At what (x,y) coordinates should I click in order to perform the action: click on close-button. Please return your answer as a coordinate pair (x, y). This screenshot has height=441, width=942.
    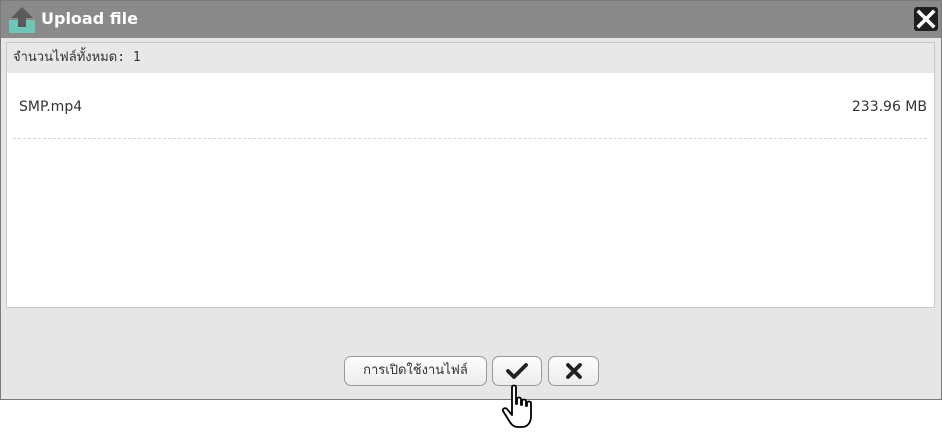
    Looking at the image, I should click on (926, 19).